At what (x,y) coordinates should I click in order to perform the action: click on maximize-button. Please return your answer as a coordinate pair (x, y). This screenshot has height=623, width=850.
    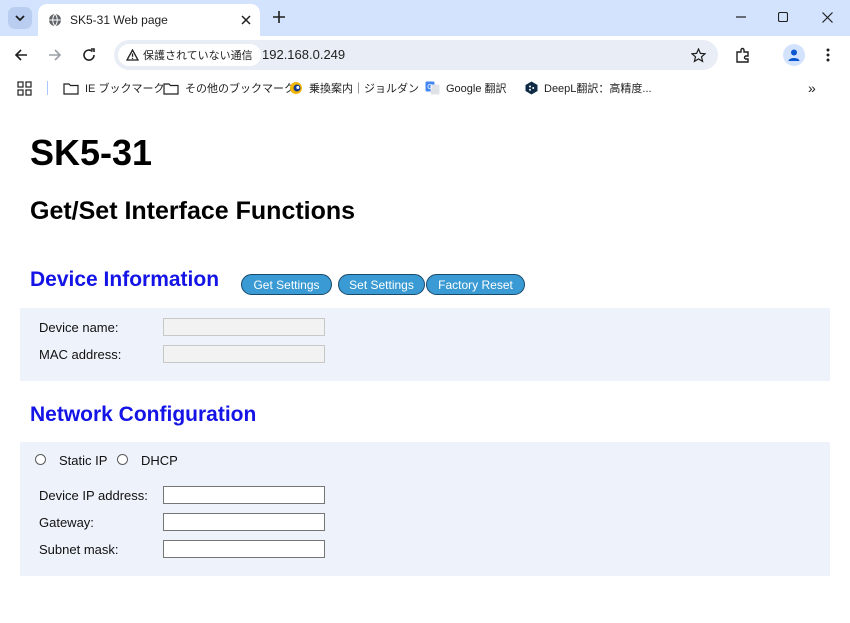
    Looking at the image, I should click on (783, 17).